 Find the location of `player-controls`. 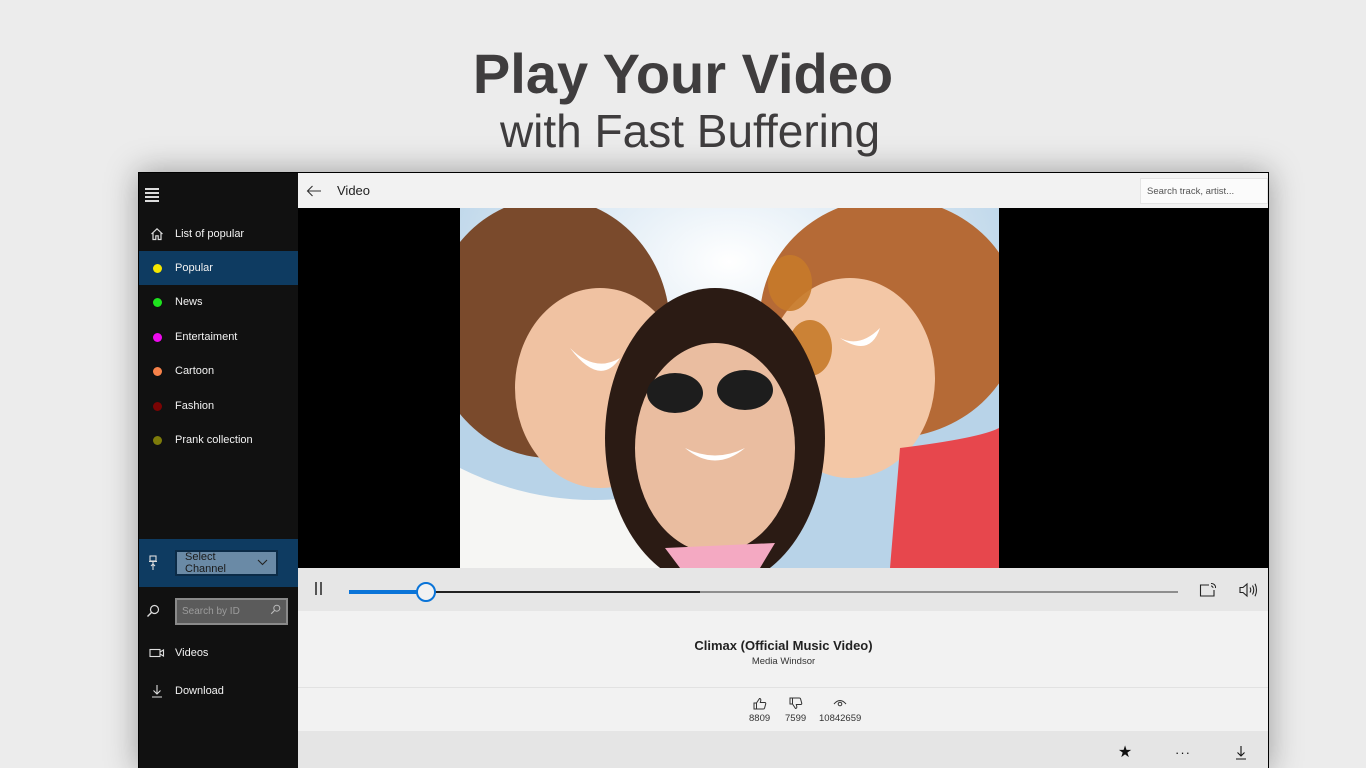

player-controls is located at coordinates (783, 589).